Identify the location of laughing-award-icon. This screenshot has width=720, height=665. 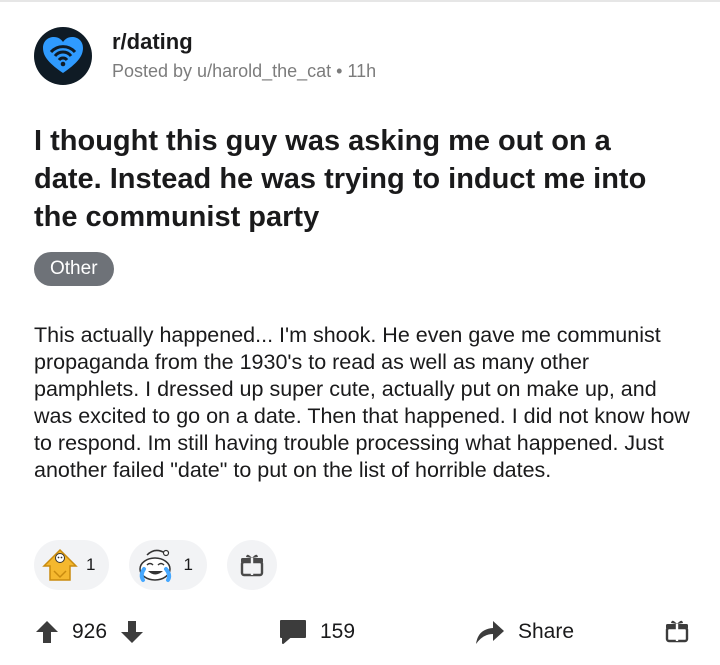
(155, 565).